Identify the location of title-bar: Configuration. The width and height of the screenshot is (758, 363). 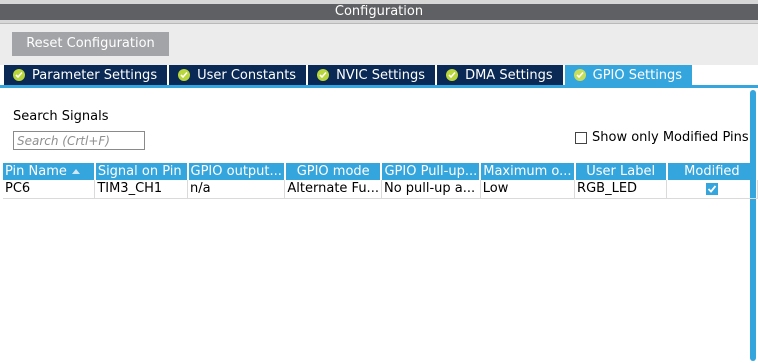
(379, 12).